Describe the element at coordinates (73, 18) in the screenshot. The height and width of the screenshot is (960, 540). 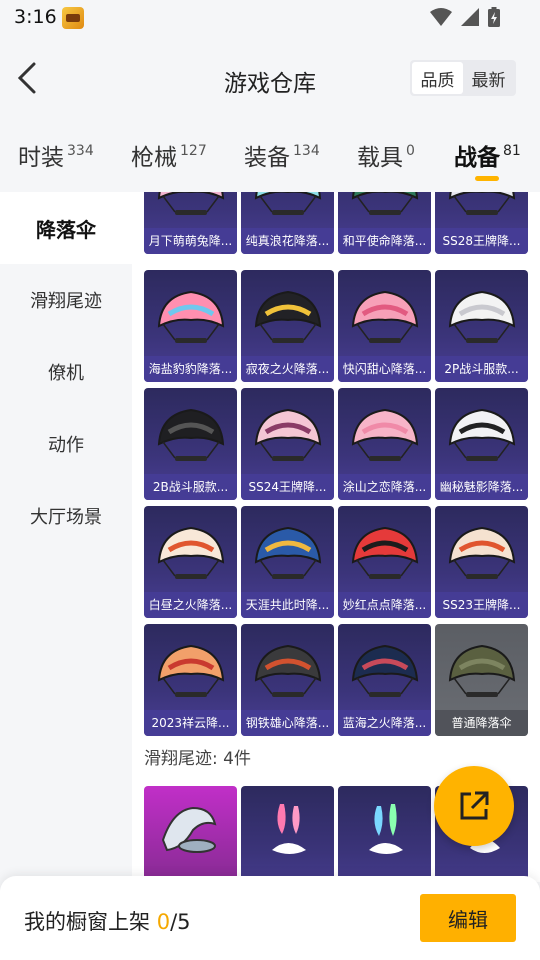
I see `app-notification-icon` at that location.